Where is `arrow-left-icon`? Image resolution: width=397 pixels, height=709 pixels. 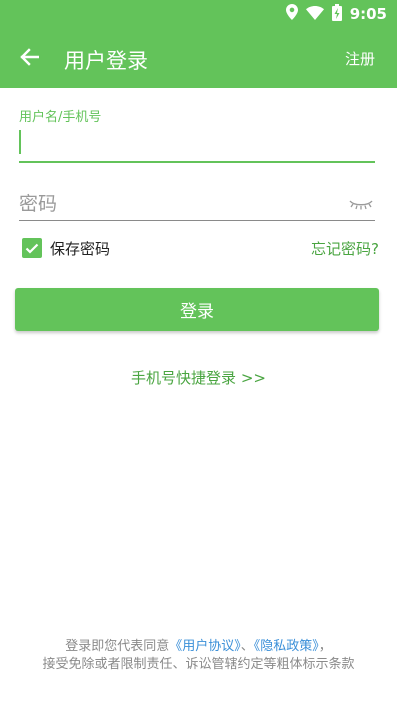 arrow-left-icon is located at coordinates (29, 59).